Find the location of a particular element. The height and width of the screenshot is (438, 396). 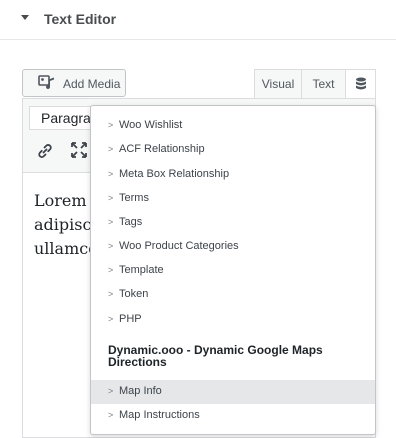

tab-text: Text is located at coordinates (323, 84).